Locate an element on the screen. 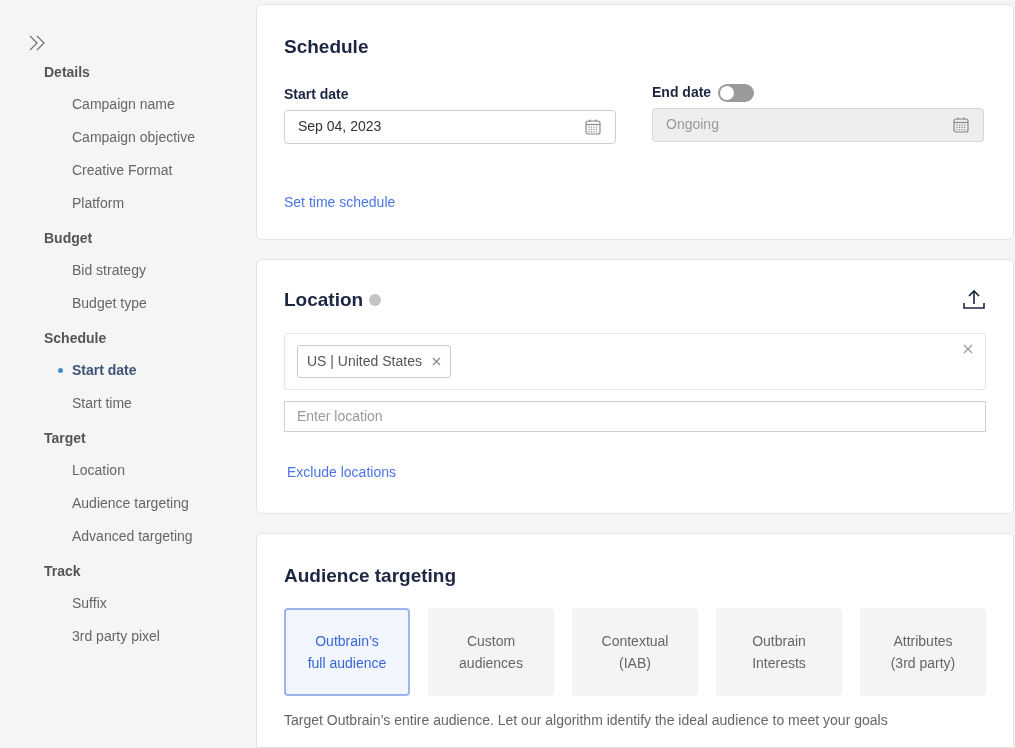 Image resolution: width=1015 pixels, height=748 pixels. sidebar-section-title: Details is located at coordinates (67, 72).